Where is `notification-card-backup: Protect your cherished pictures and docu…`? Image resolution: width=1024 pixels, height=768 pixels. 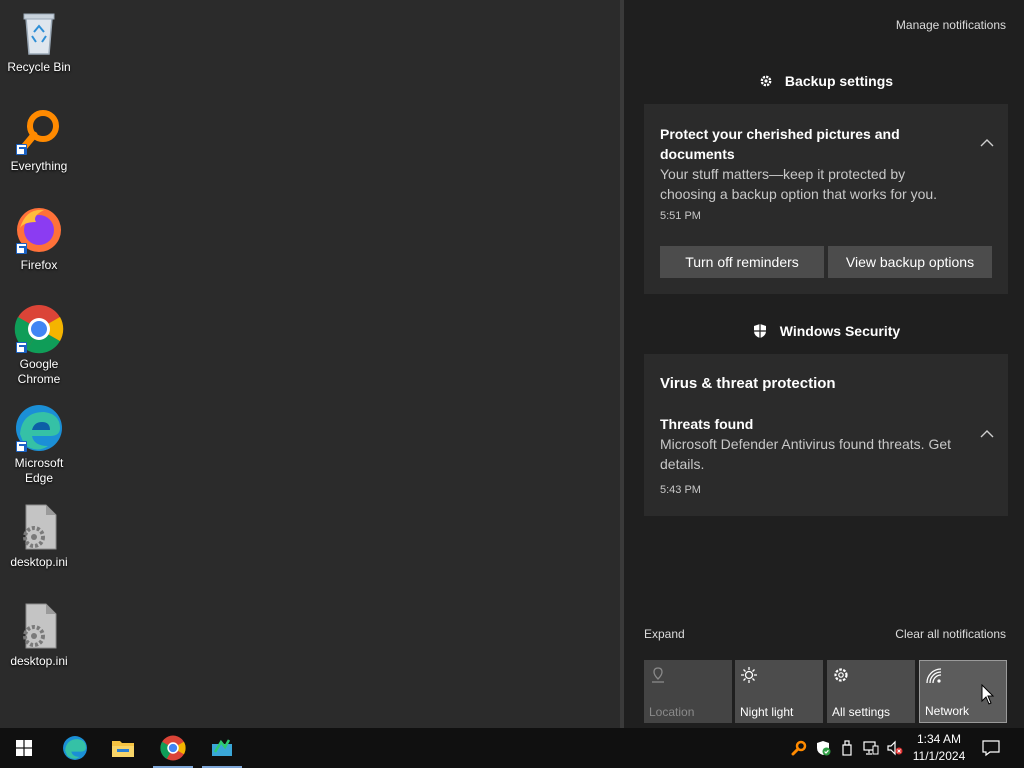
notification-card-backup: Protect your cherished pictures and docu… is located at coordinates (826, 199).